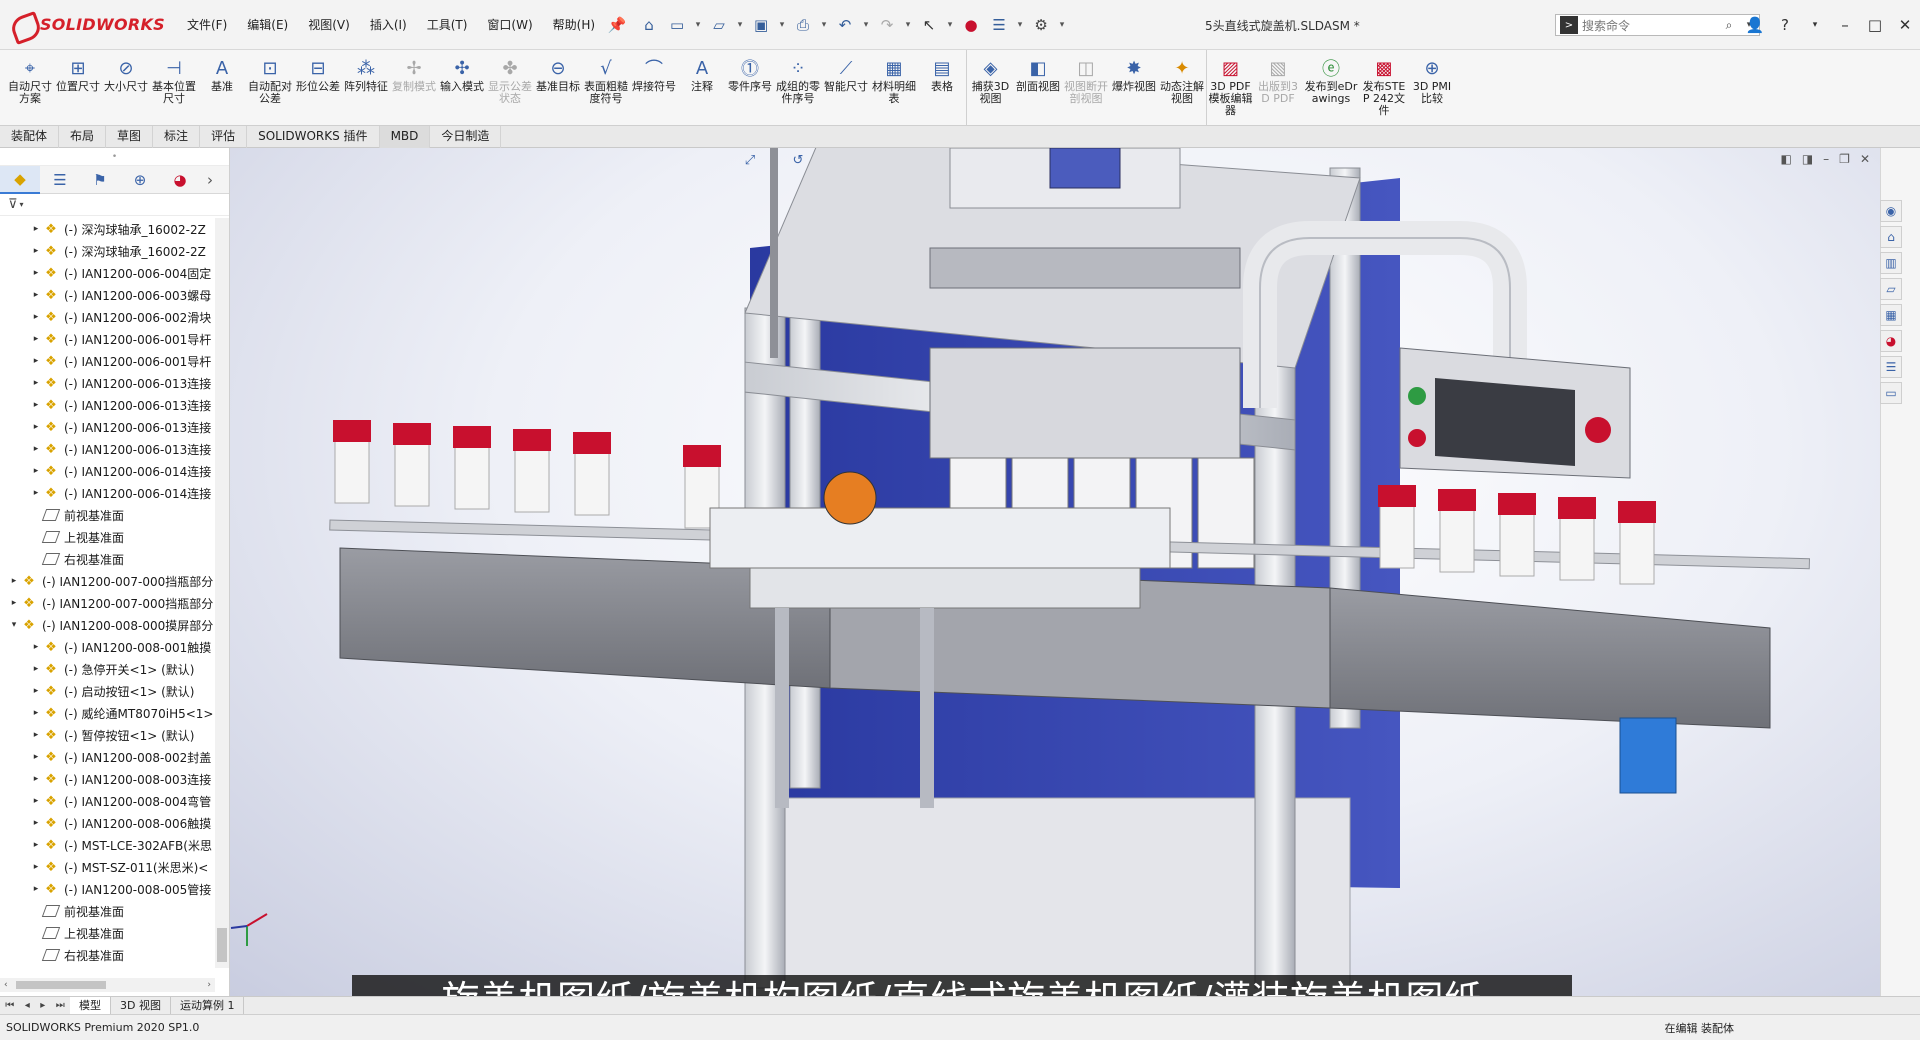  I want to click on menu-help: 帮助(H), so click(574, 24).